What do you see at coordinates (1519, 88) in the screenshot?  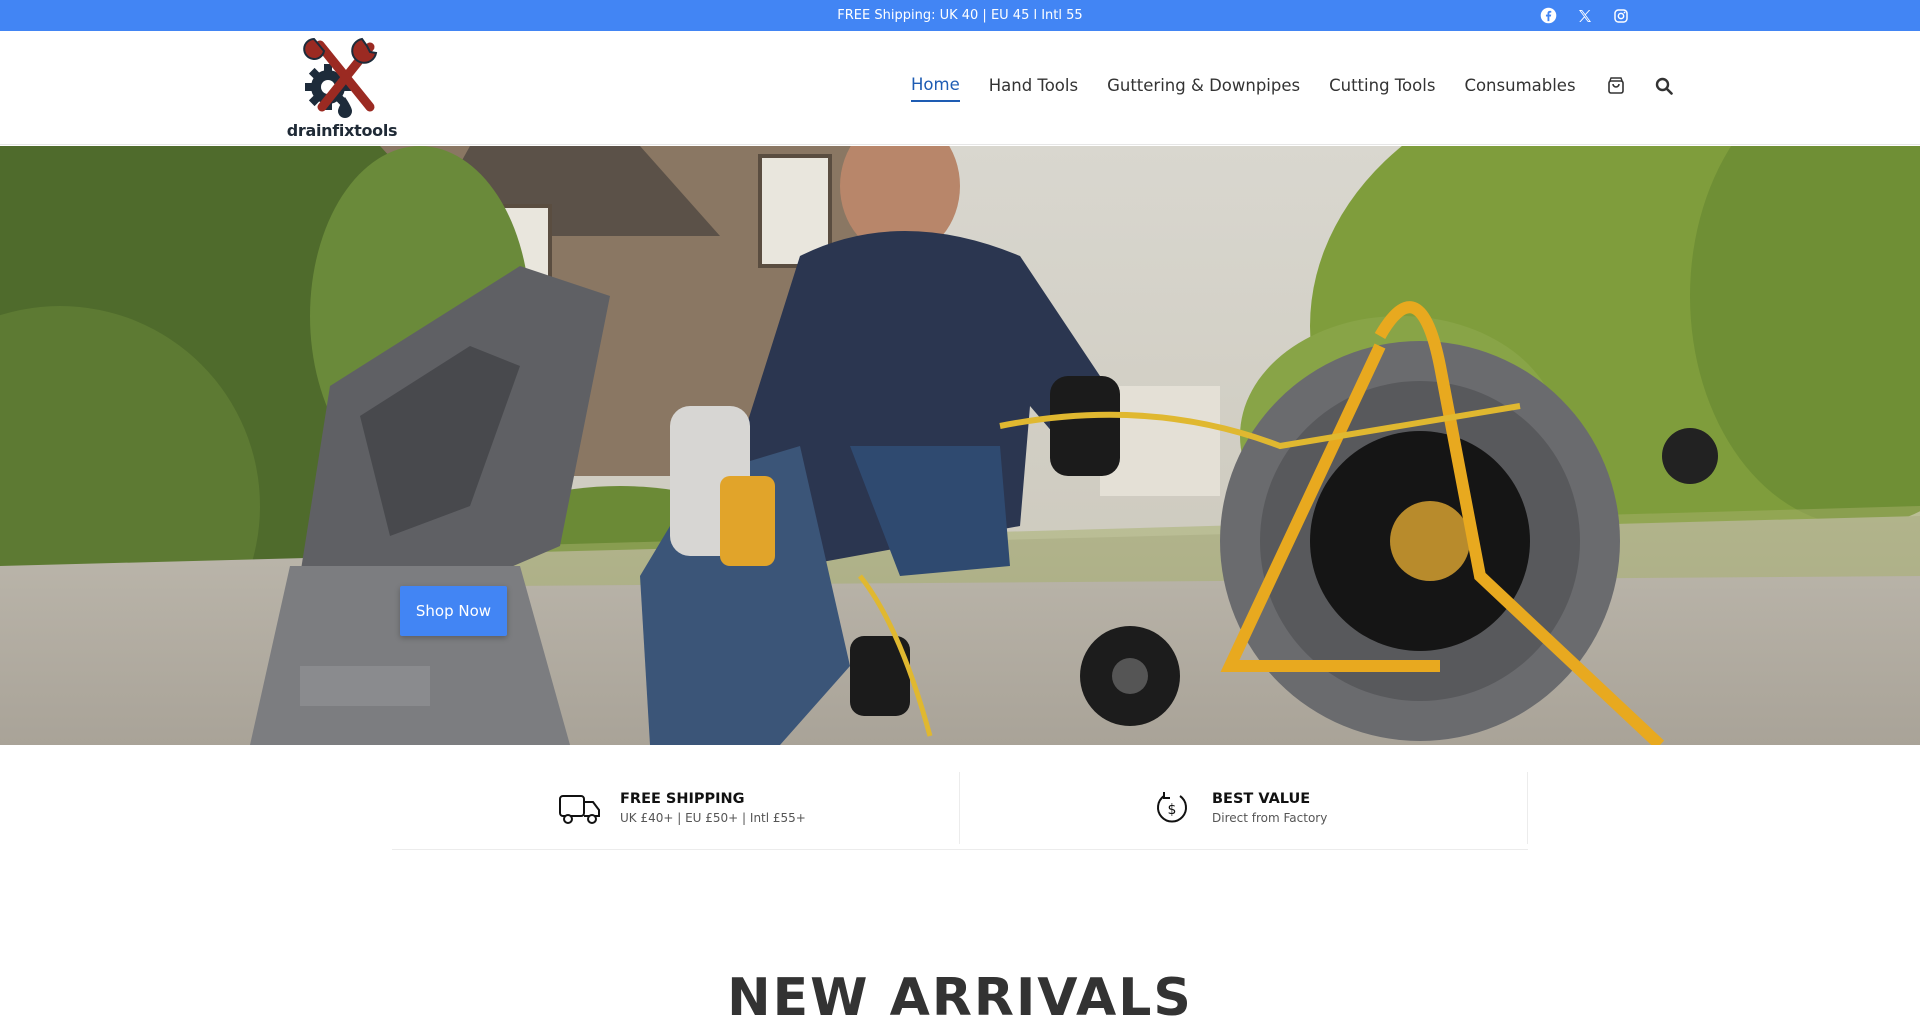 I see `nav-consumables: Consumables` at bounding box center [1519, 88].